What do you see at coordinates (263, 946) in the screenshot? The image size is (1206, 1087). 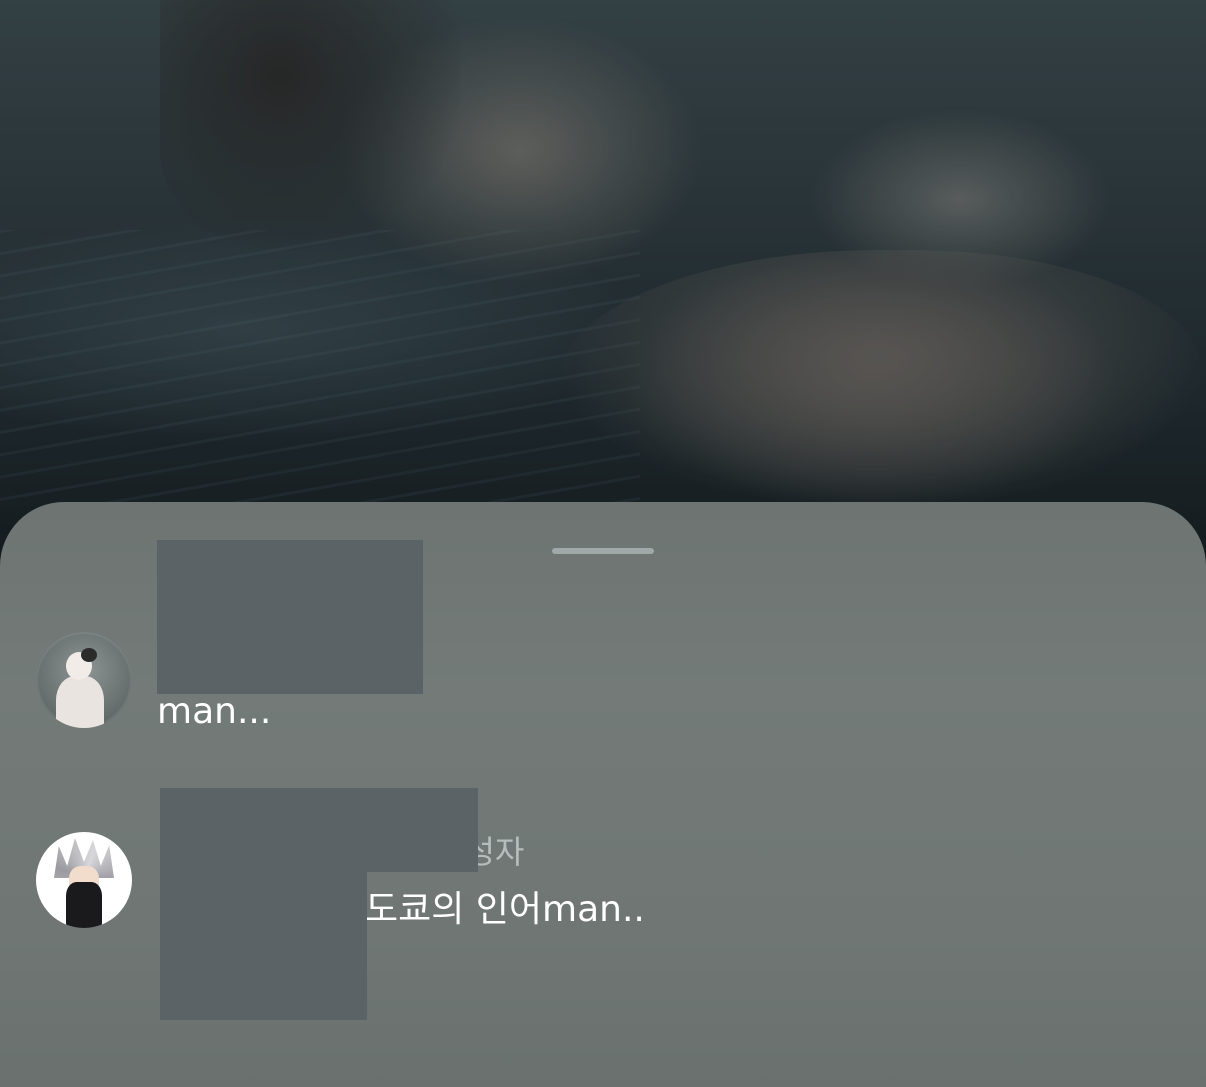 I see `redacted-content` at bounding box center [263, 946].